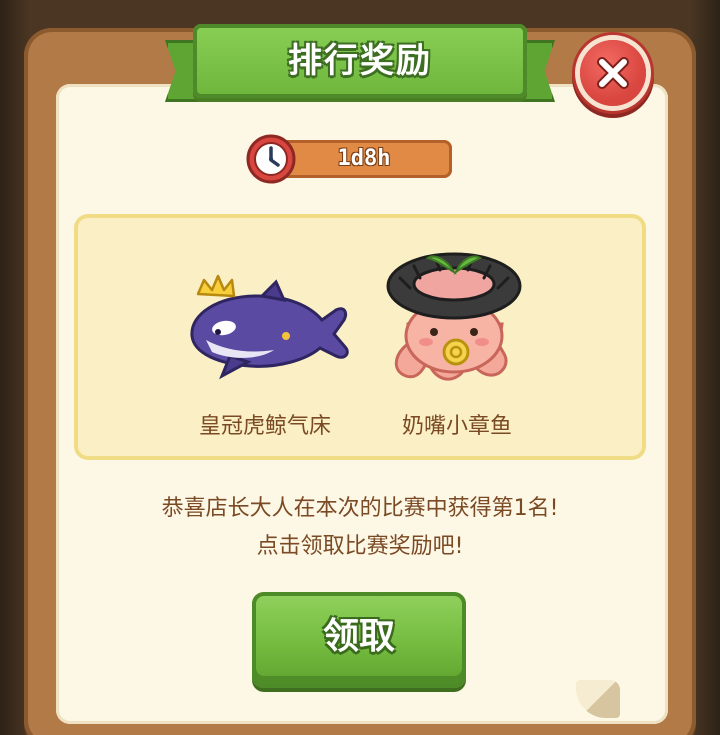 This screenshot has width=720, height=735. I want to click on close-icon, so click(613, 73).